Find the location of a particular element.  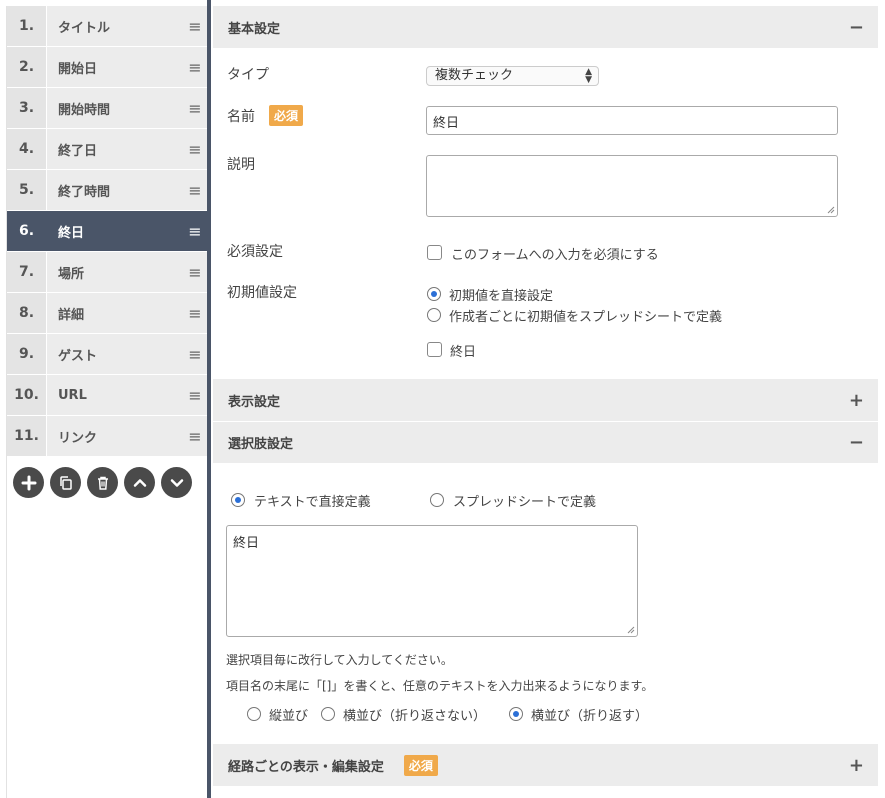

copy-field-button is located at coordinates (65, 482).